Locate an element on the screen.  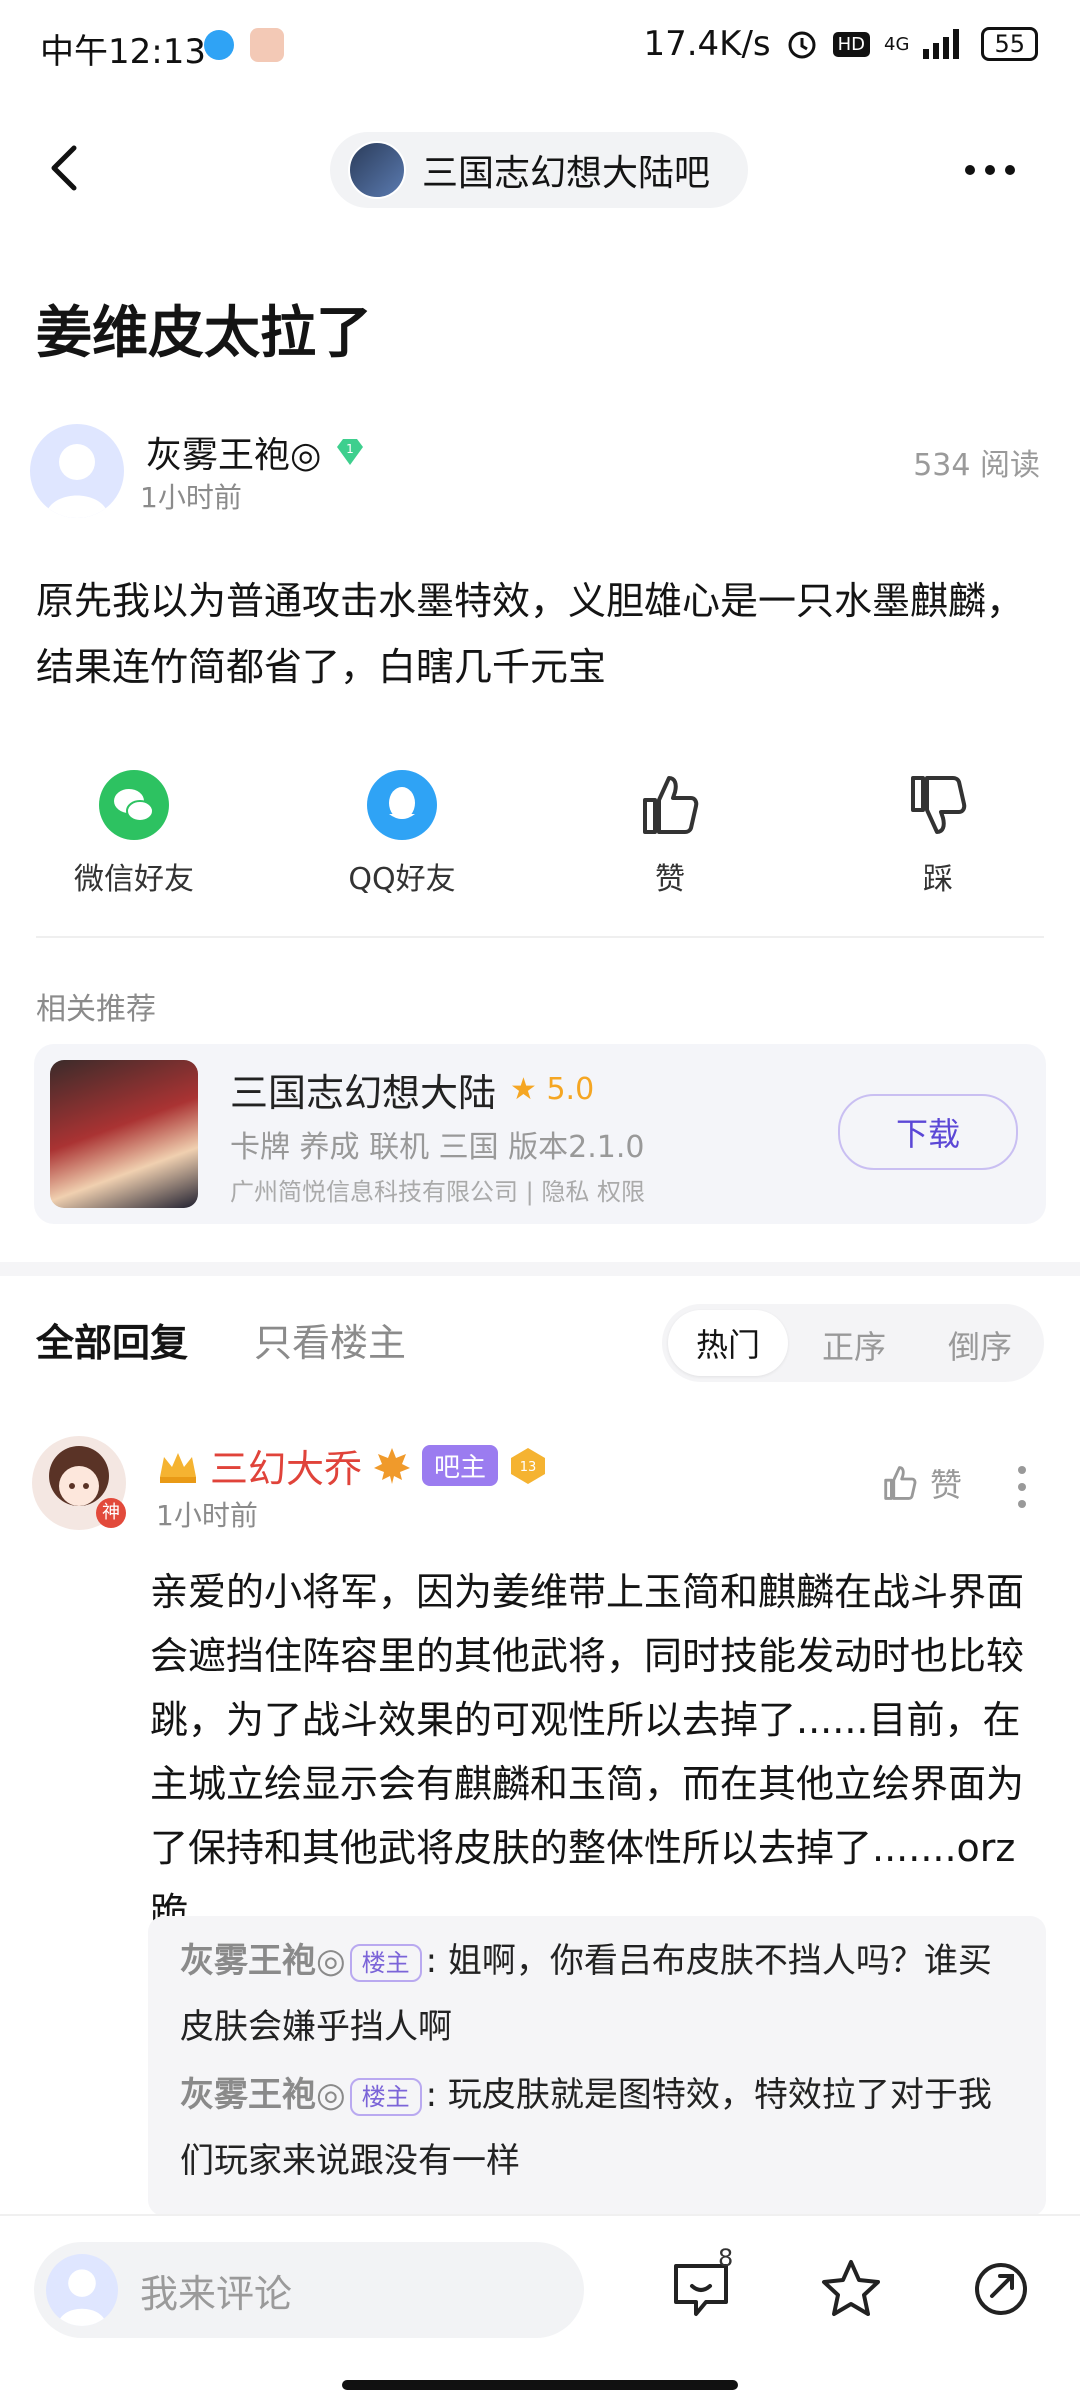
star-icon: ★ is located at coordinates (523, 1089).